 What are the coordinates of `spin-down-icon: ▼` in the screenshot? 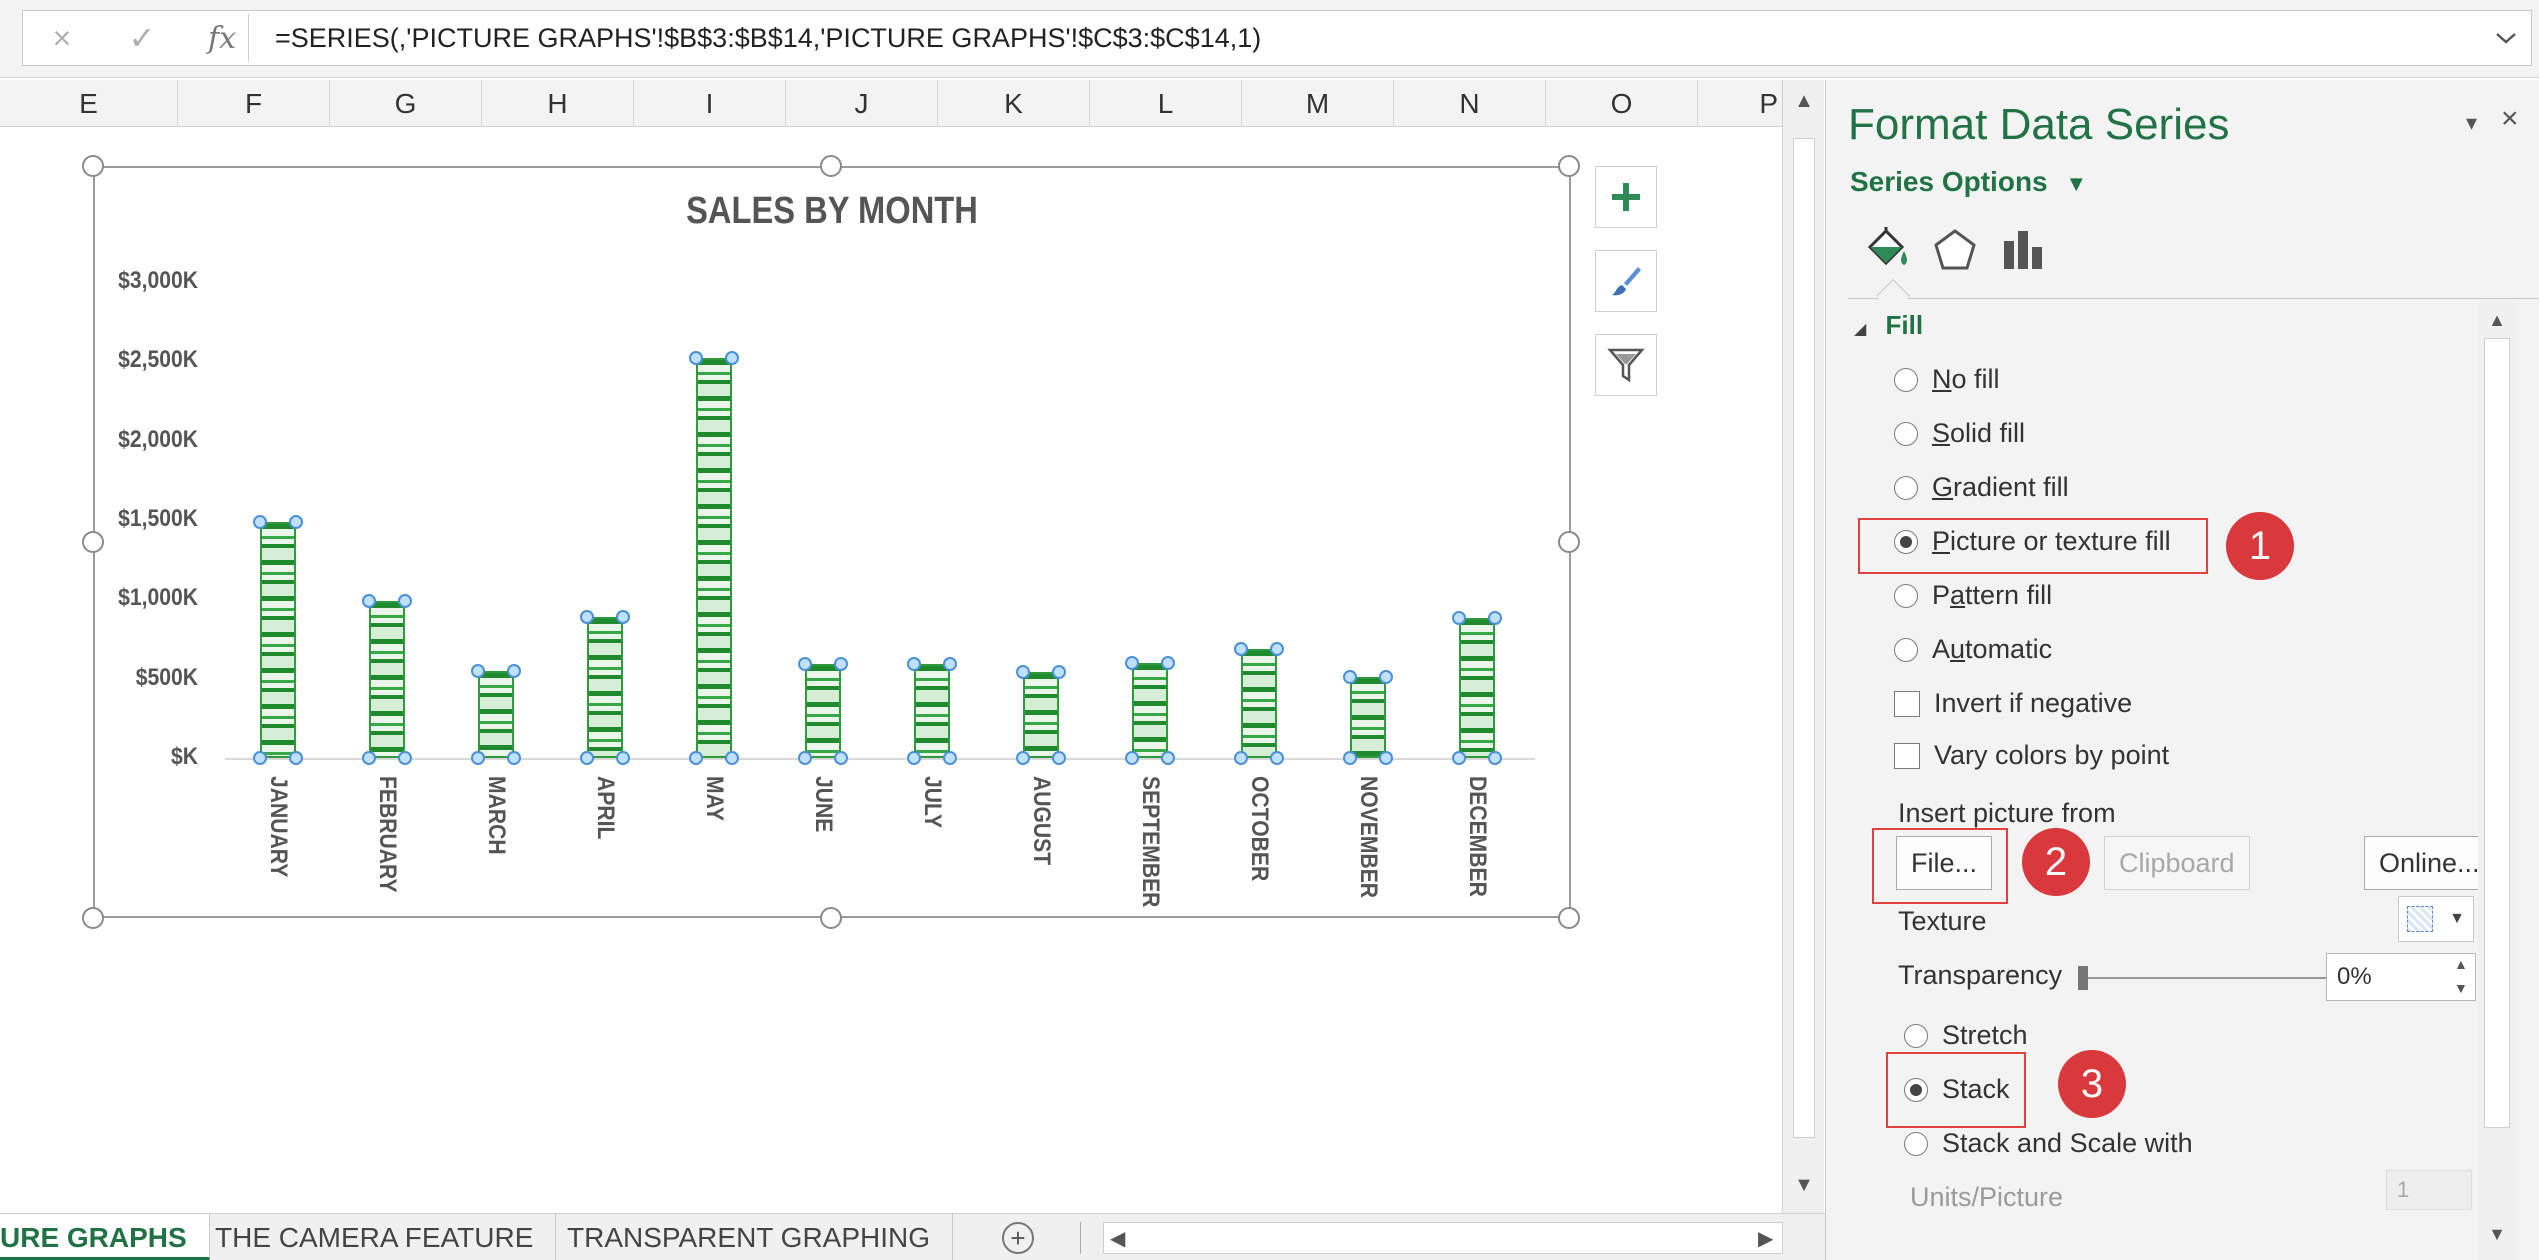 It's located at (2461, 988).